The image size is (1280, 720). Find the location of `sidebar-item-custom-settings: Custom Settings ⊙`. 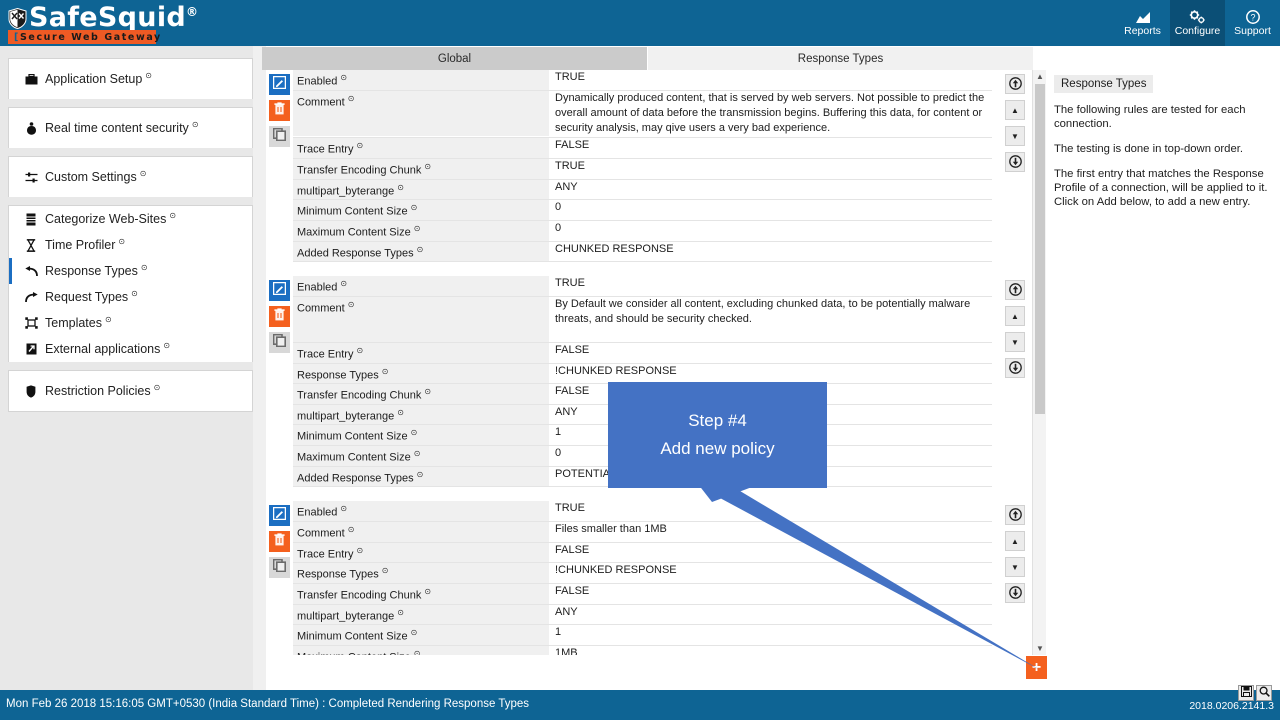

sidebar-item-custom-settings: Custom Settings ⊙ is located at coordinates (130, 177).